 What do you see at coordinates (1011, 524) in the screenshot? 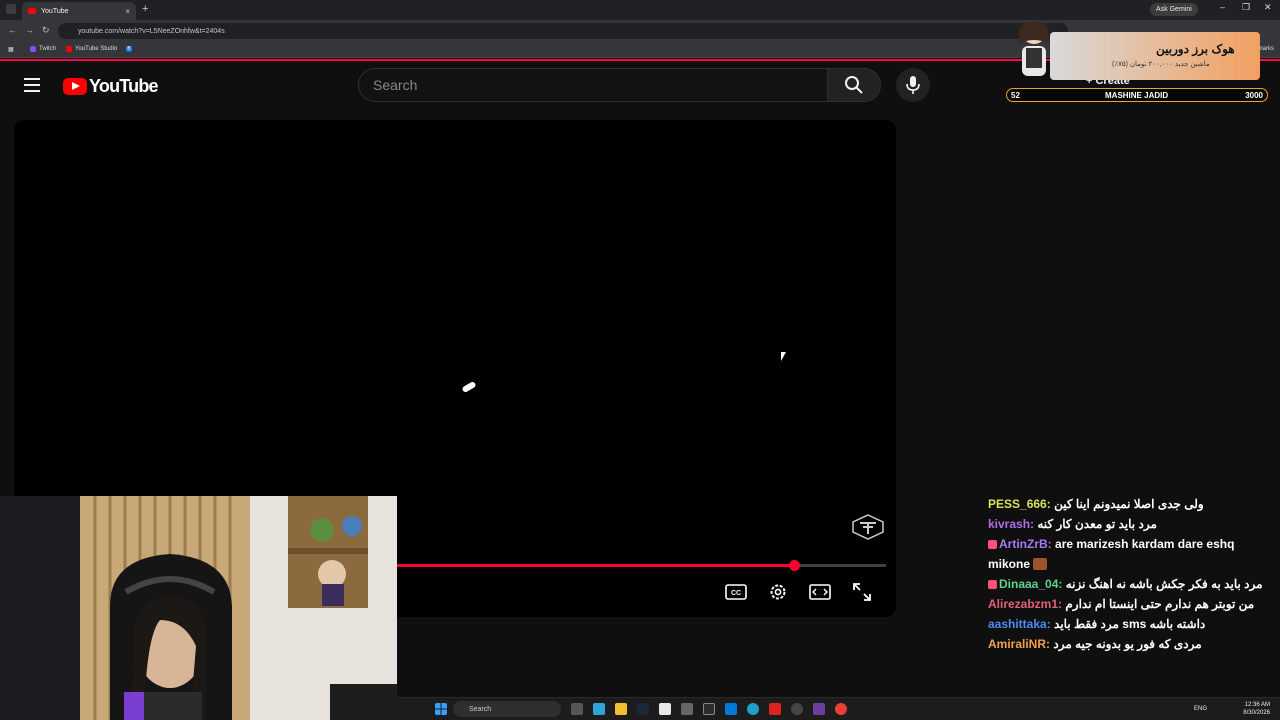
I see `chat-username: kivrash:` at bounding box center [1011, 524].